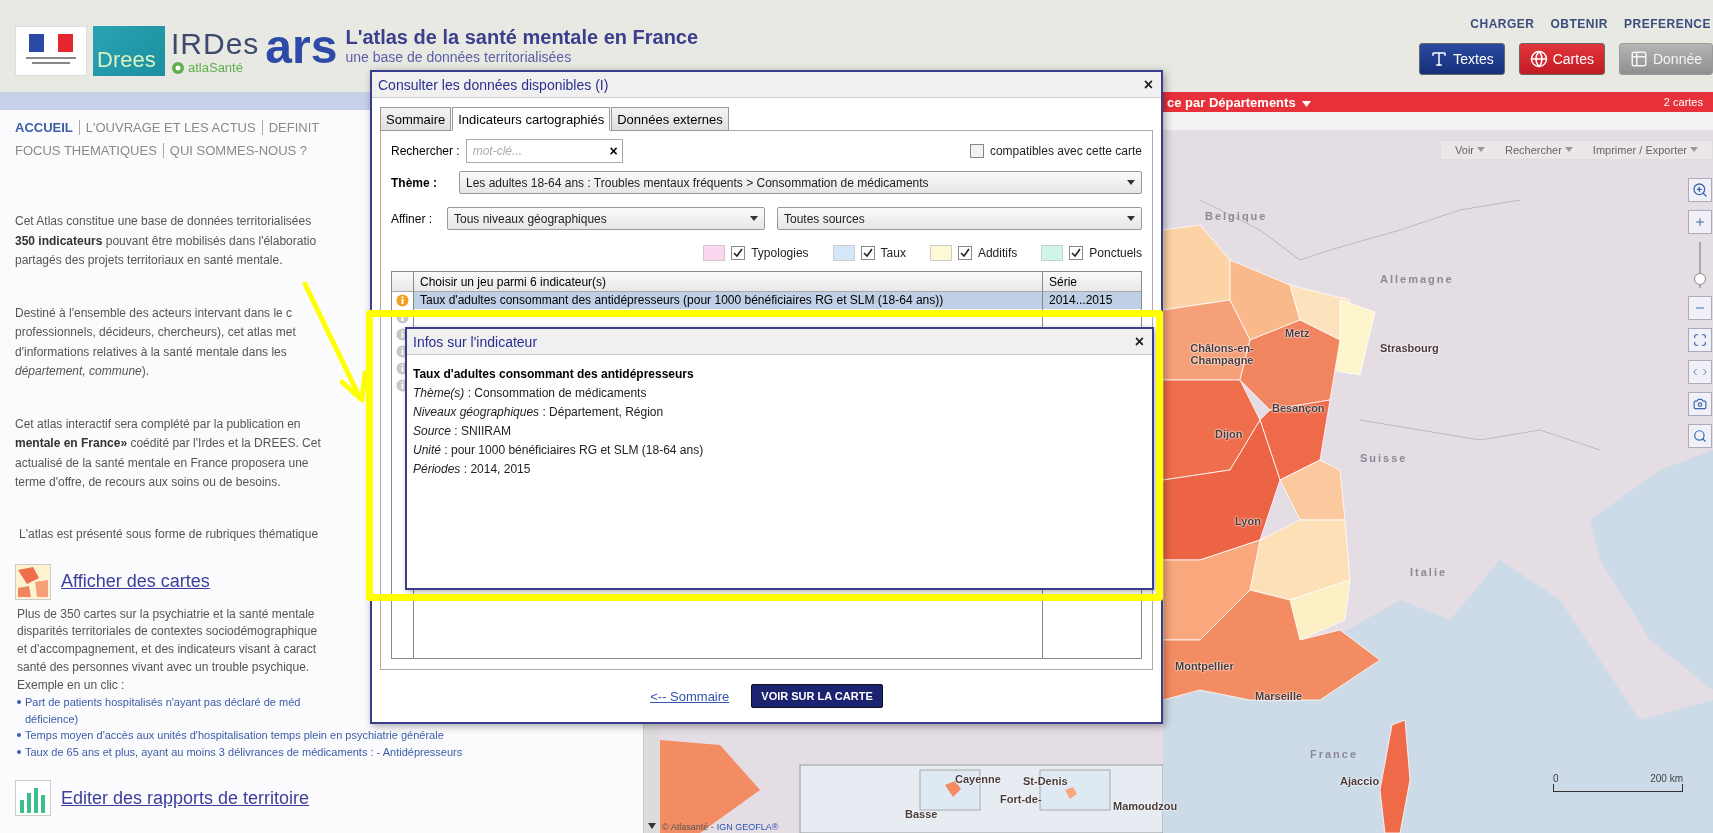 This screenshot has width=1713, height=833. What do you see at coordinates (1409, 348) in the screenshot?
I see `city-label: Strasbourg` at bounding box center [1409, 348].